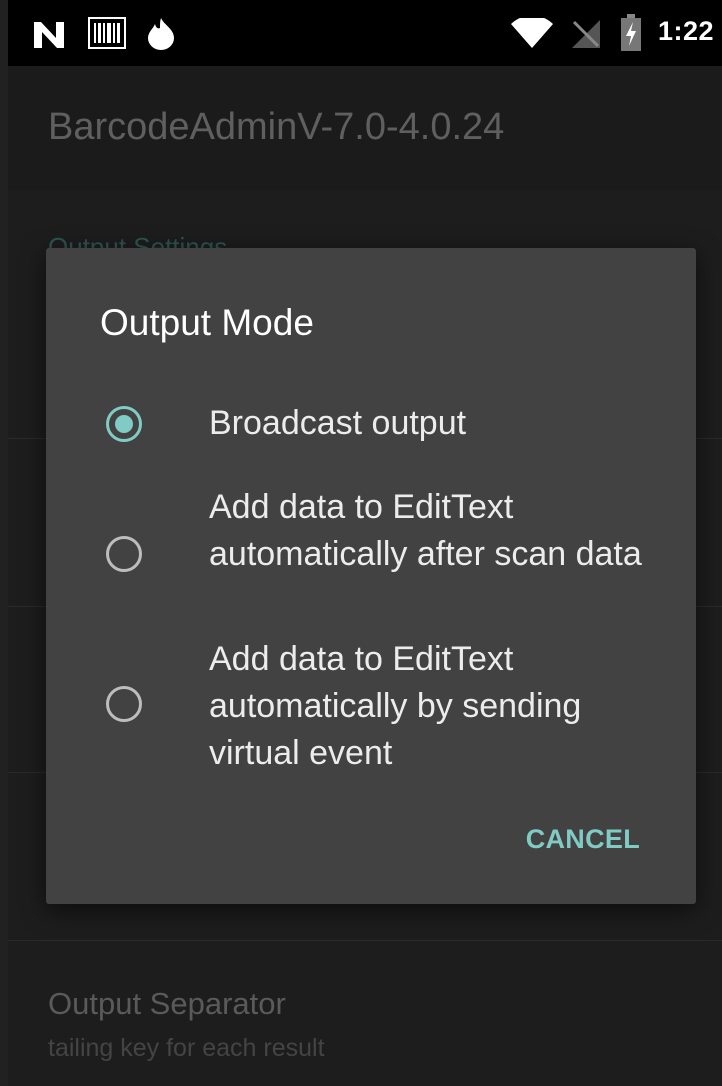  What do you see at coordinates (186, 1048) in the screenshot?
I see `output-separator-summary: tailing key for each result` at bounding box center [186, 1048].